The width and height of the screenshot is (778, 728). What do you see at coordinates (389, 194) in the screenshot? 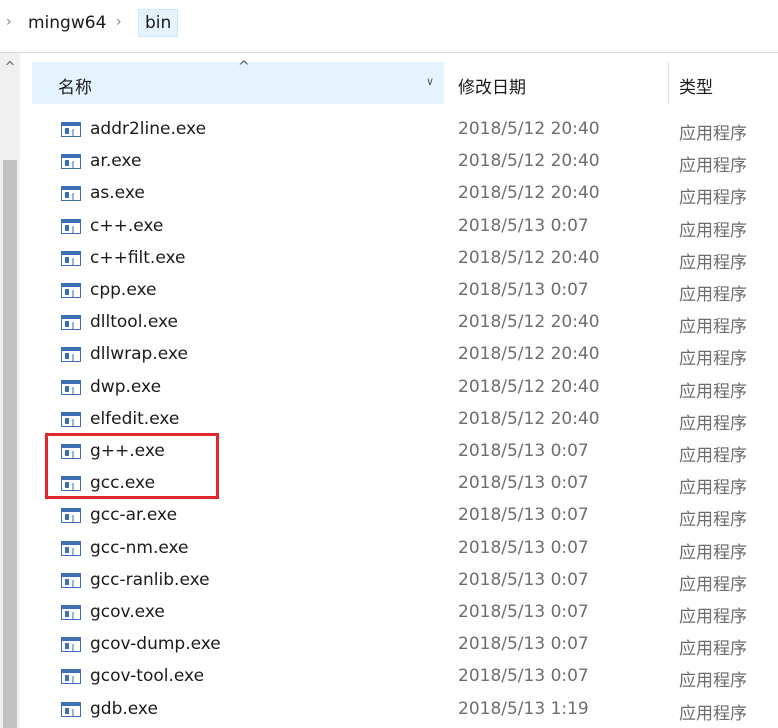
I see `file-row: as.exe 2018/5/12 20:40 应用程序` at bounding box center [389, 194].